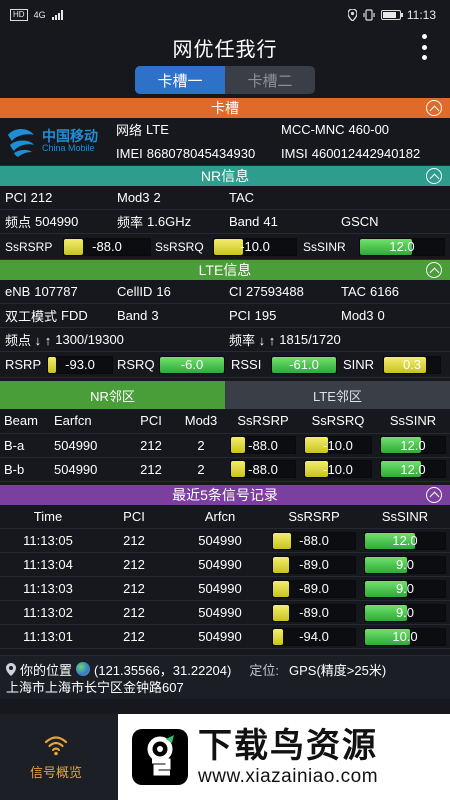 The image size is (450, 800). Describe the element at coordinates (337, 395) in the screenshot. I see `tab-lte-neighbor: LTE邻区` at that location.